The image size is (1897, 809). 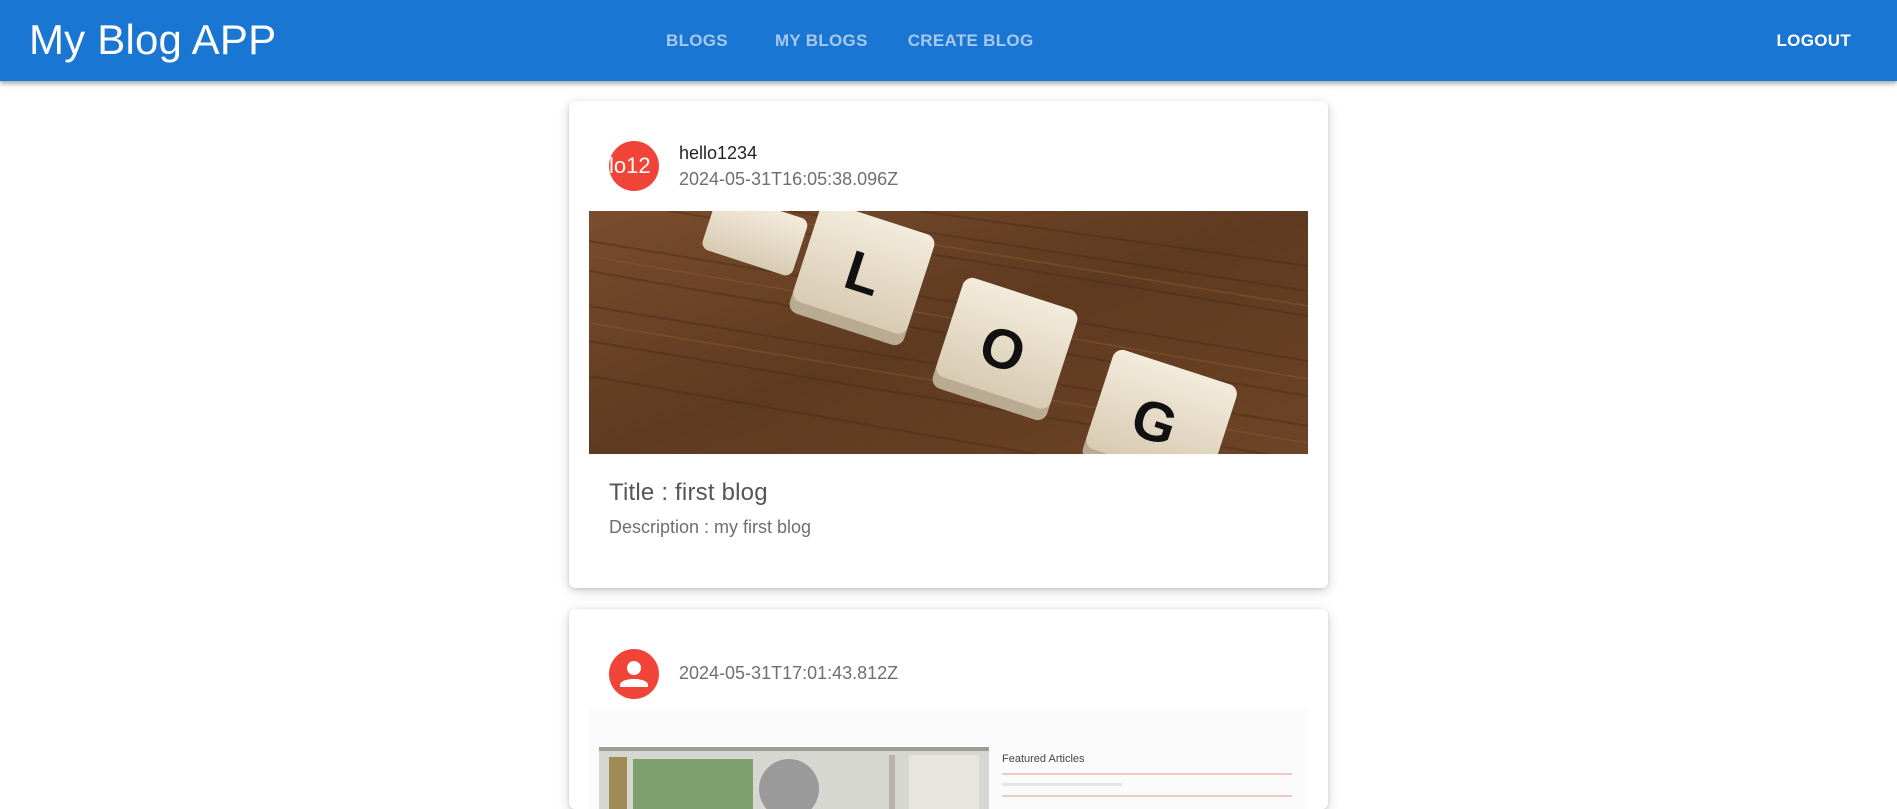 I want to click on tab-blogs: BLOGS, so click(x=704, y=41).